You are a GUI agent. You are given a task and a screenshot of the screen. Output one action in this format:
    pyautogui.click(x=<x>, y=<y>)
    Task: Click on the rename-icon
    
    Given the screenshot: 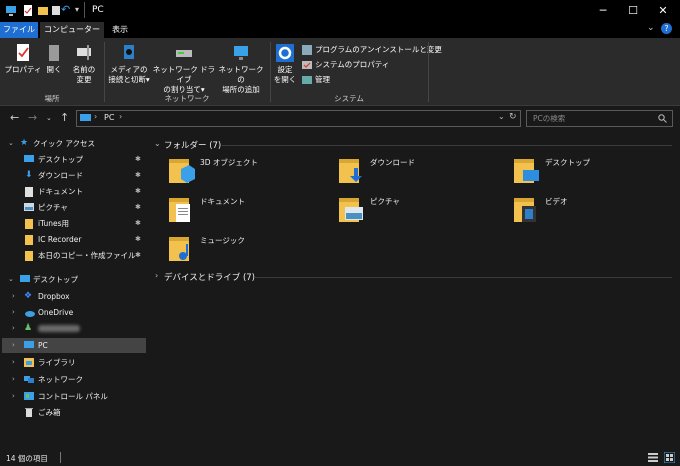 What is the action you would take?
    pyautogui.click(x=84, y=52)
    